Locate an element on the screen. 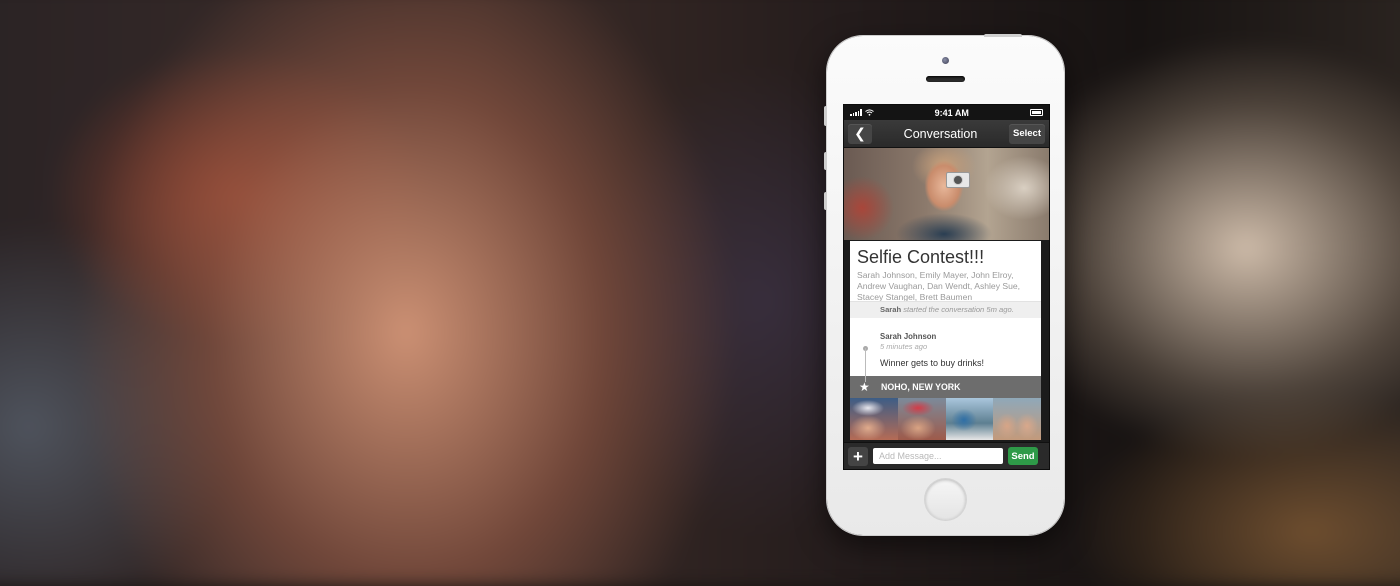 Image resolution: width=1400 pixels, height=586 pixels. add-attachment-button: + is located at coordinates (858, 456).